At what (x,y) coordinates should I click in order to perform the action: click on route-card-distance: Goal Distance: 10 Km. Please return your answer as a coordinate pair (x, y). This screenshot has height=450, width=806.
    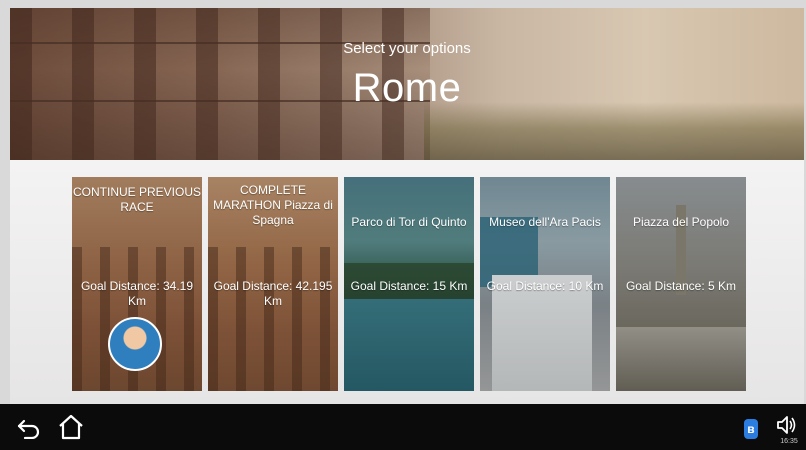
    Looking at the image, I should click on (545, 286).